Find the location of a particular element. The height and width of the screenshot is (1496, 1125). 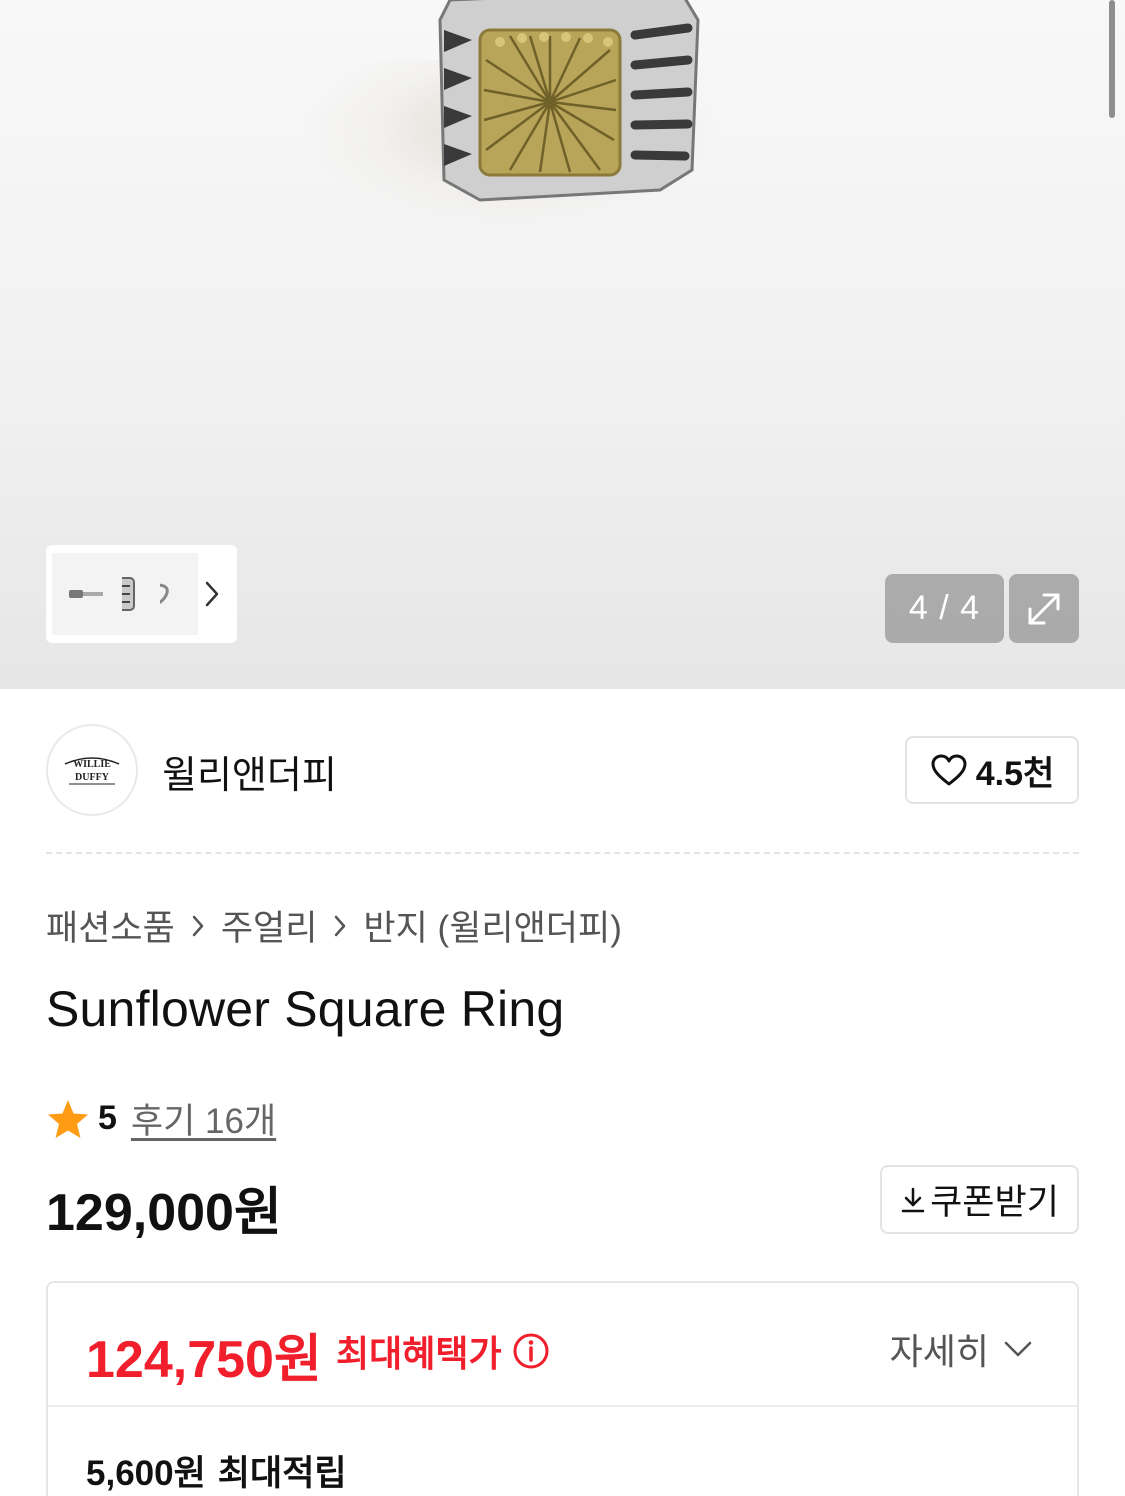

product-ring-image is located at coordinates (569, 101).